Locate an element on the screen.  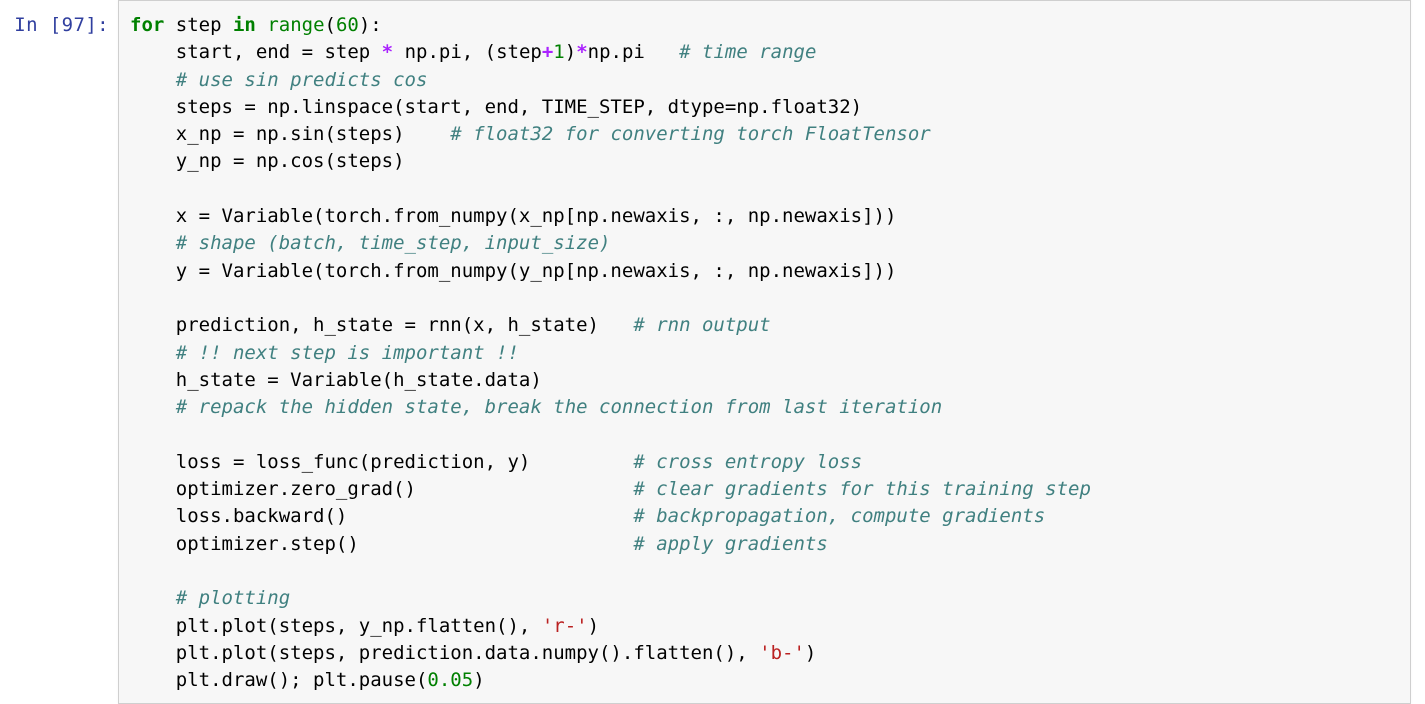
code-token: for is located at coordinates (147, 25).